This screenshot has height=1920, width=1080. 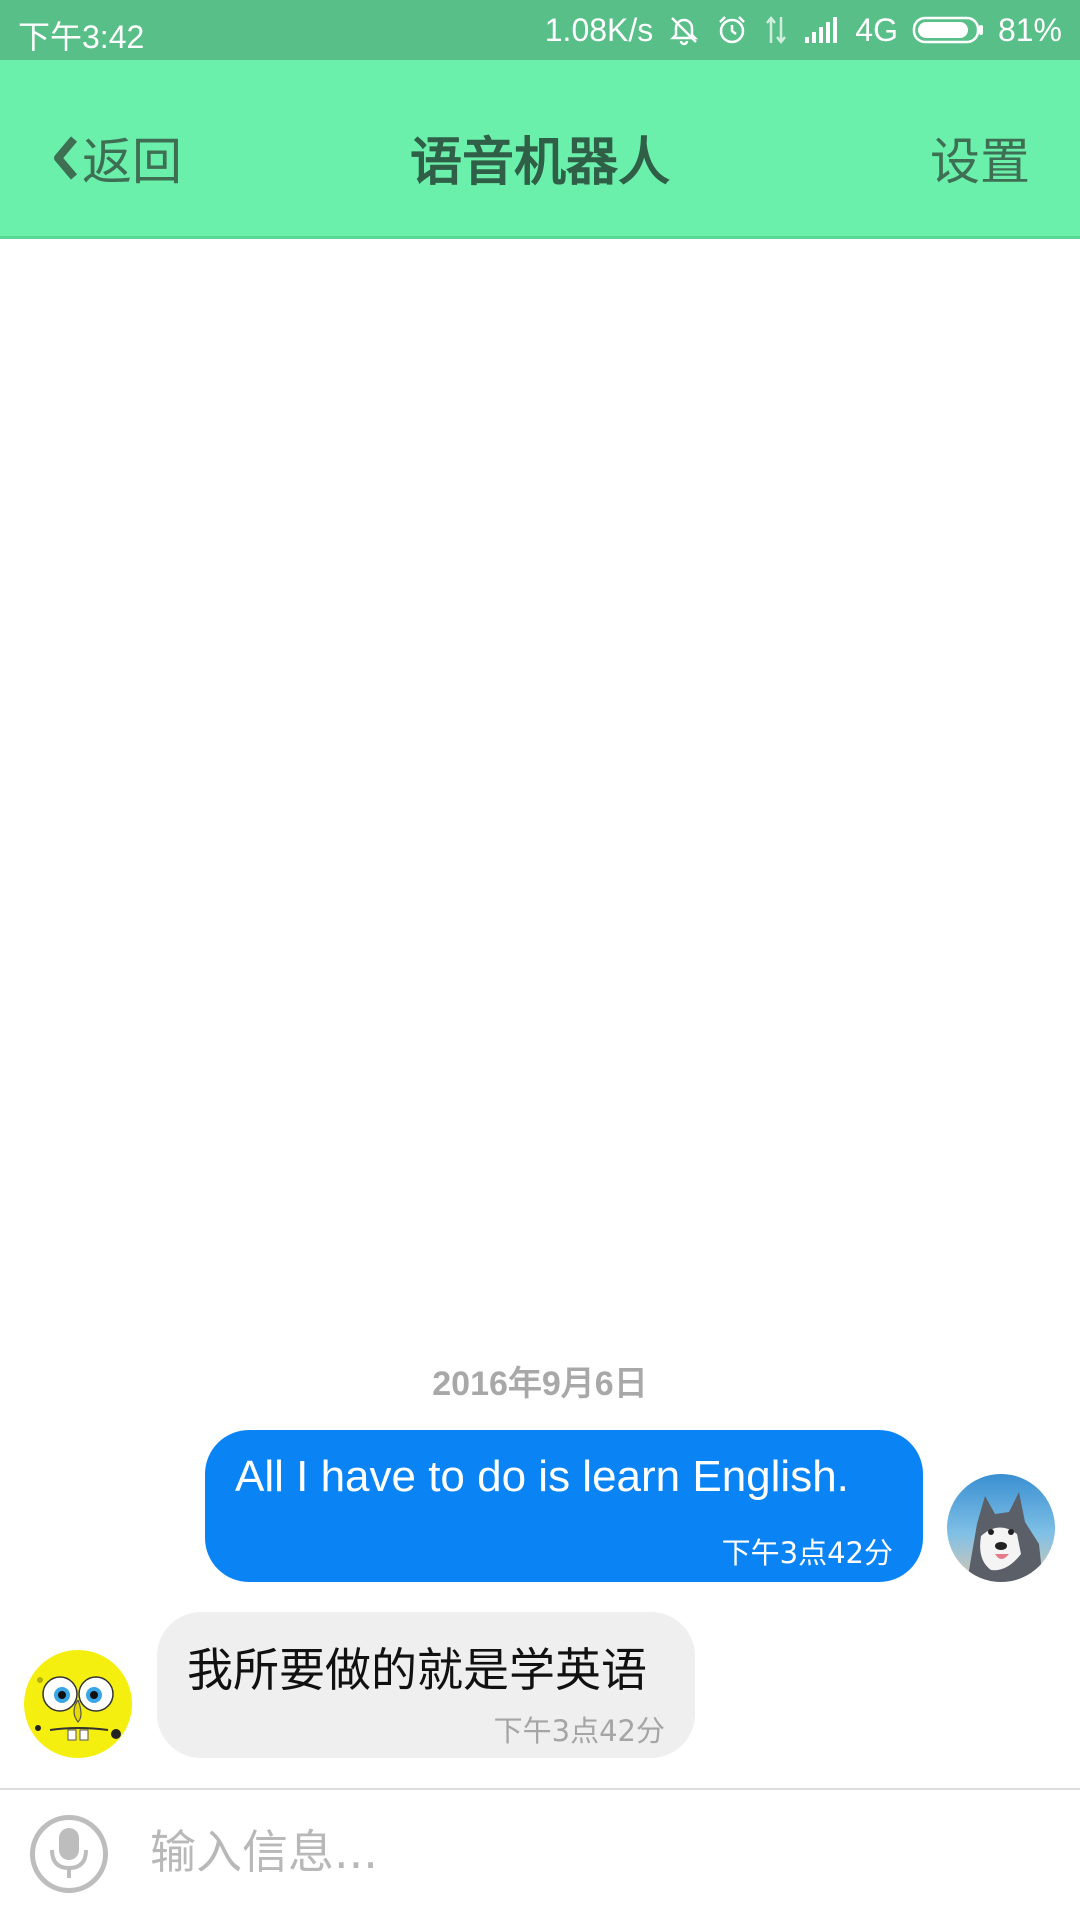 I want to click on microphone-icon, so click(x=69, y=1853).